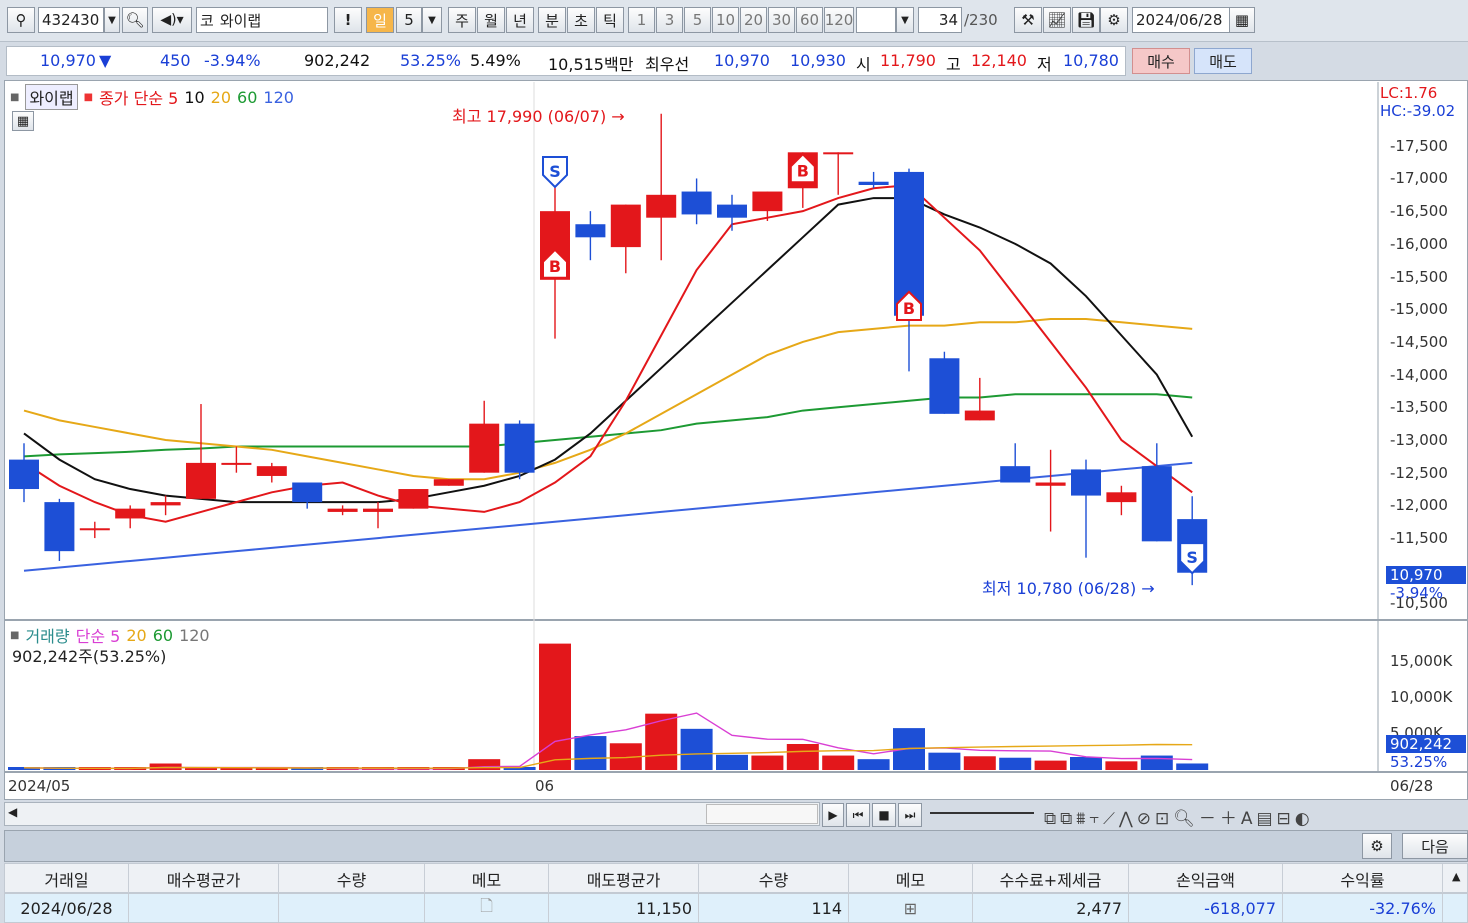  I want to click on scroll-thumb, so click(762, 814).